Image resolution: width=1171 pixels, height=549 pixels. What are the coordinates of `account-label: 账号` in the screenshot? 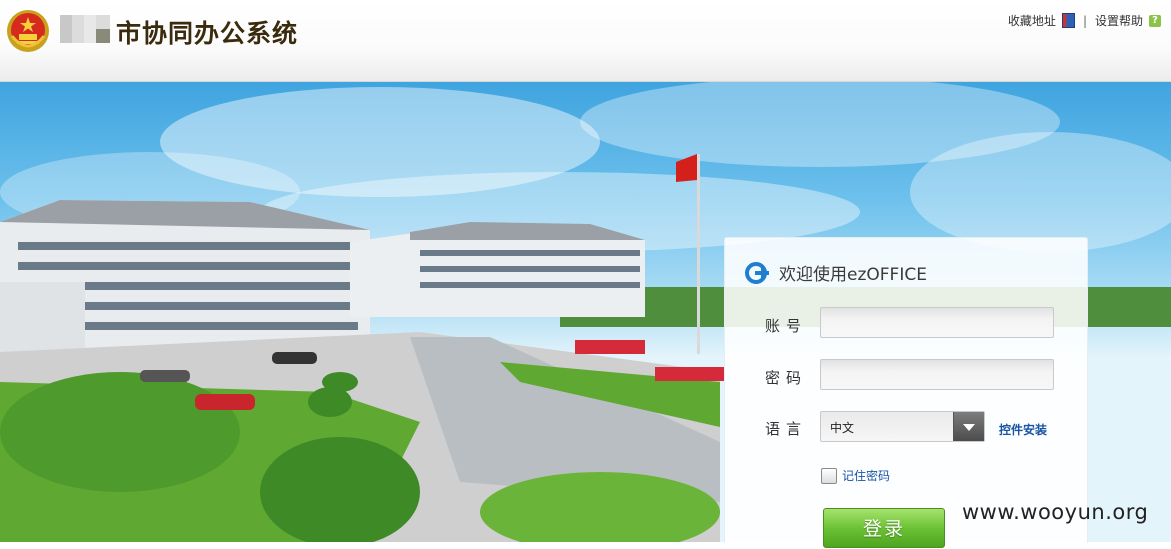 It's located at (786, 326).